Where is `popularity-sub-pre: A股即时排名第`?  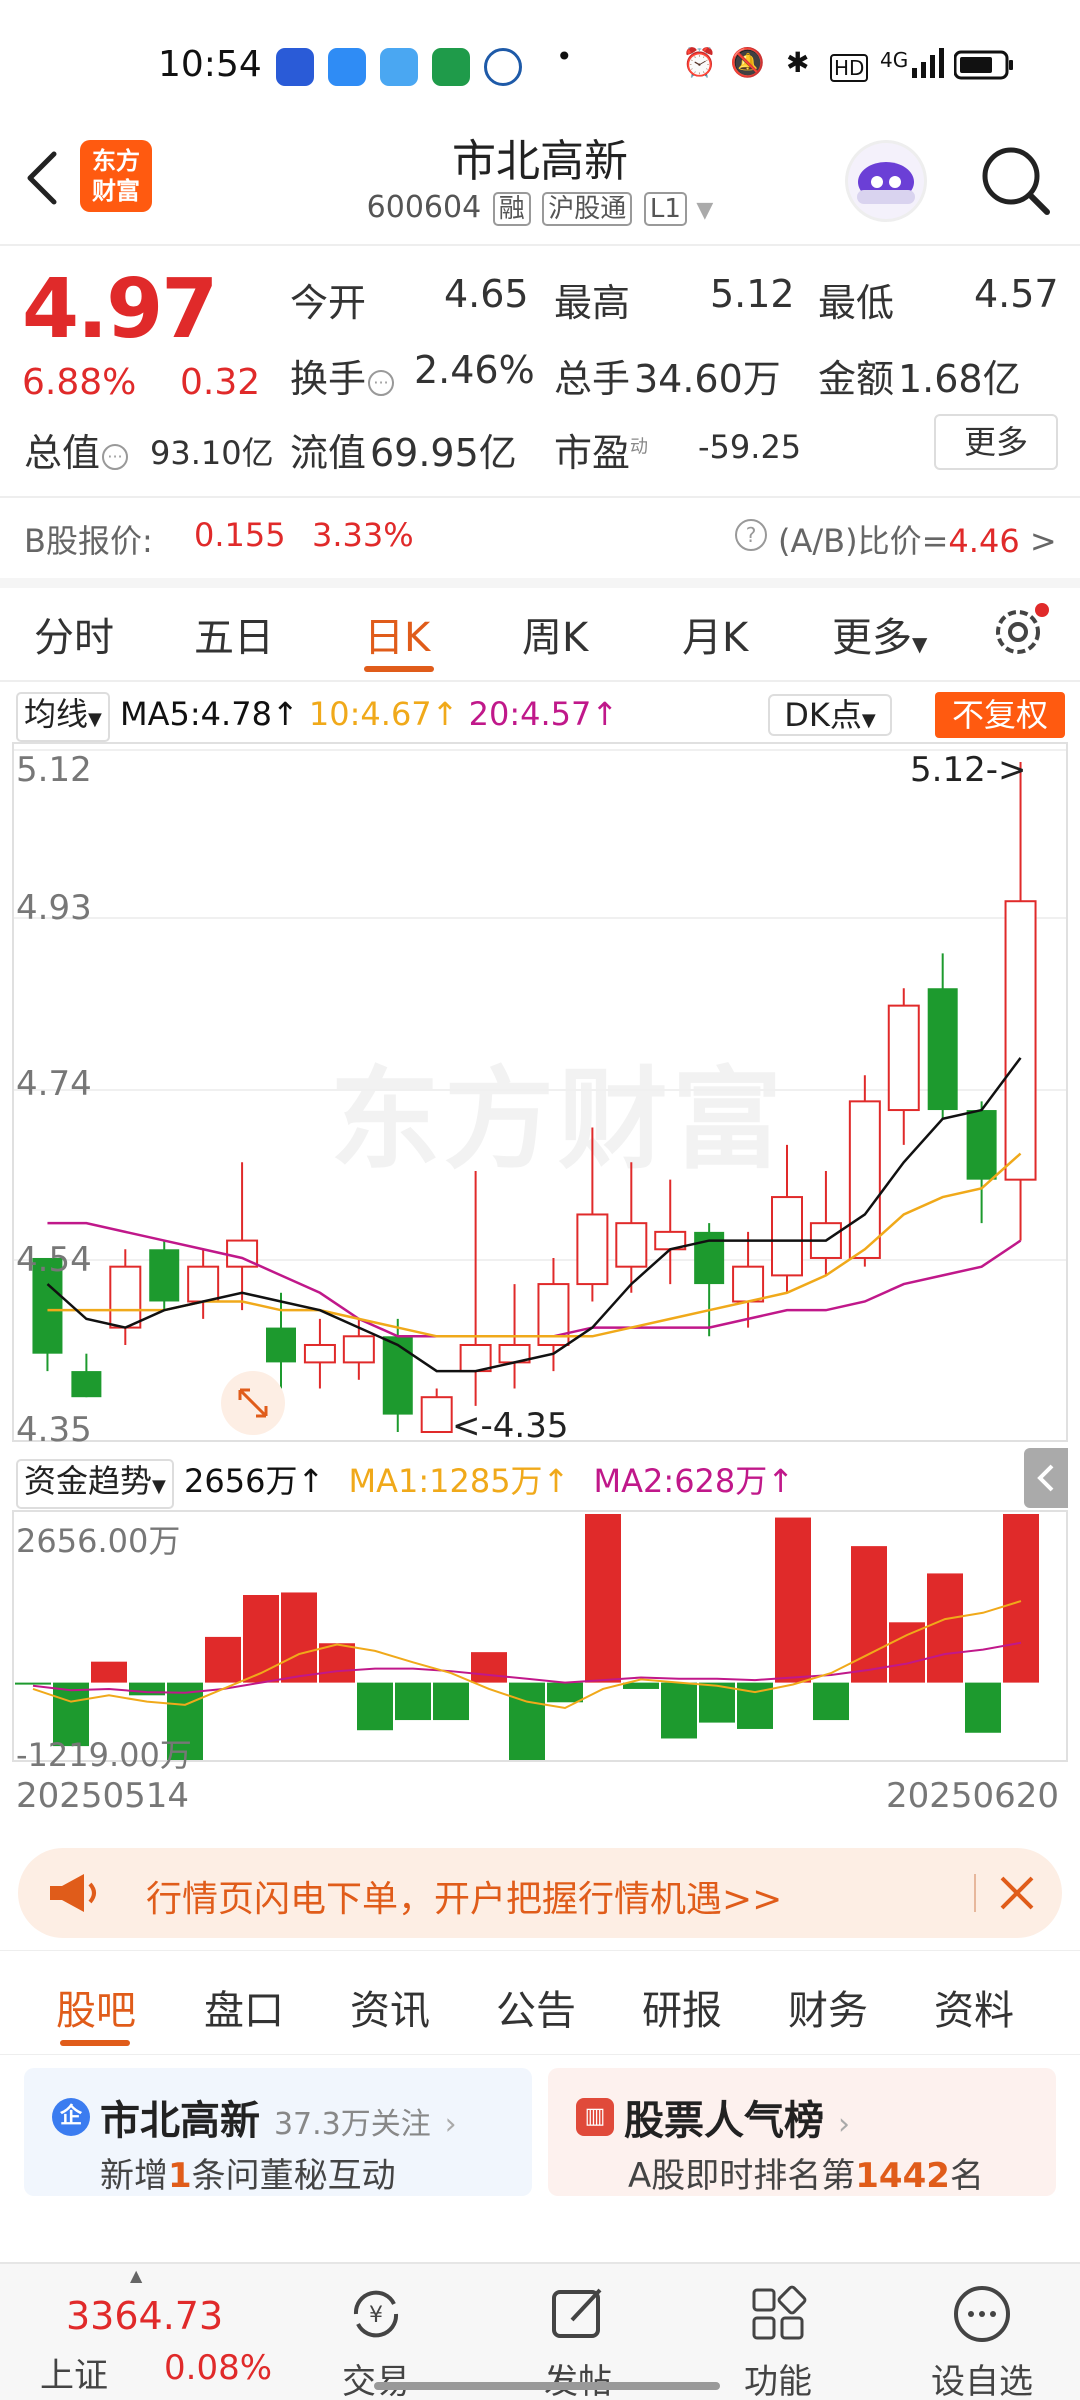
popularity-sub-pre: A股即时排名第 is located at coordinates (742, 2176).